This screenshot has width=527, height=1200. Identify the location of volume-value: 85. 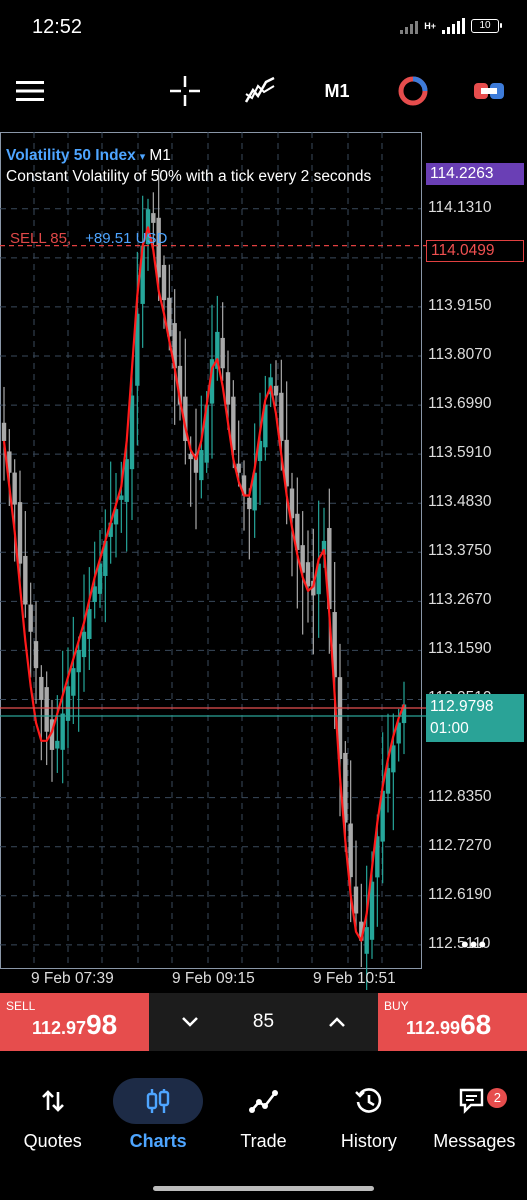
(263, 1022).